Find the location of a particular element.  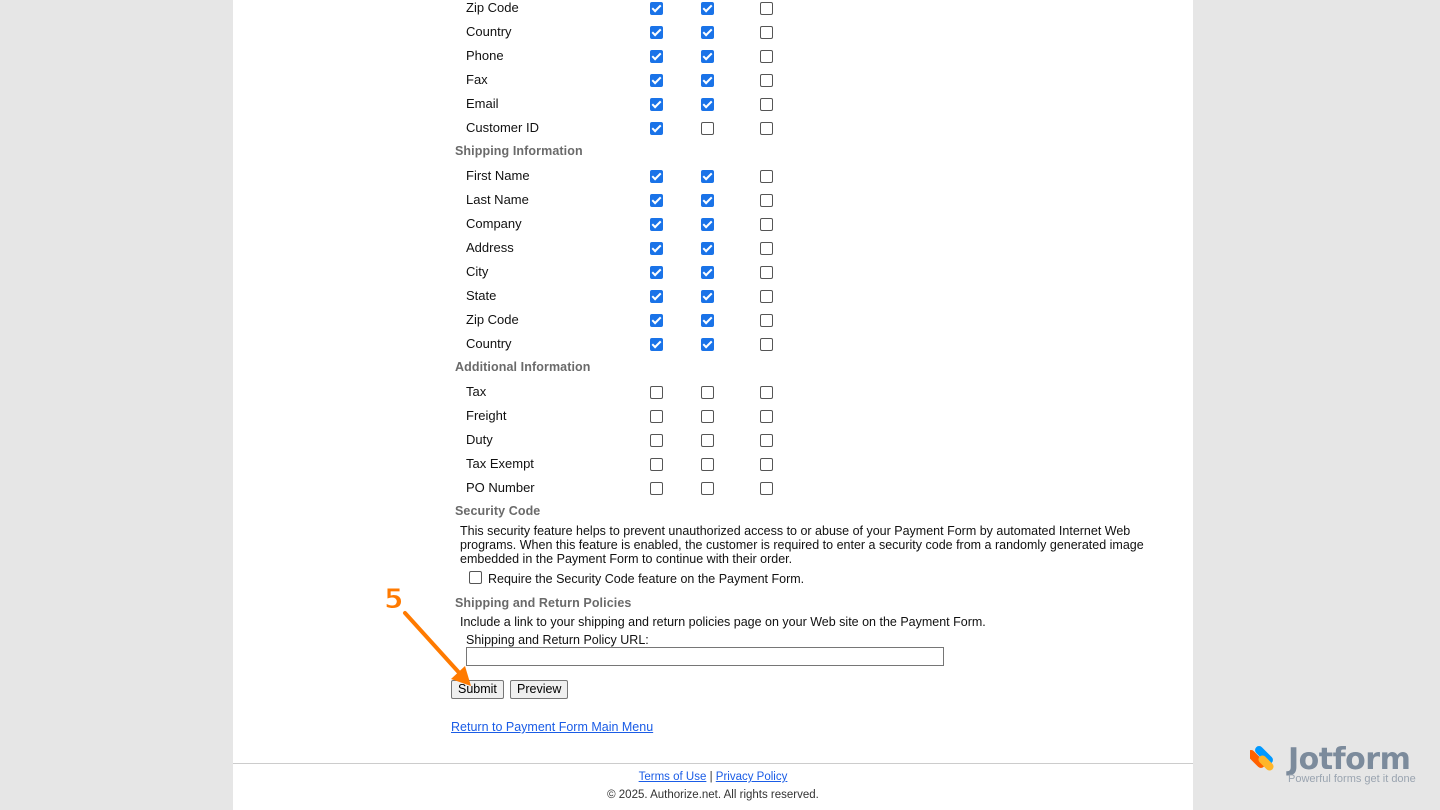

field-label: First Name is located at coordinates (498, 175).